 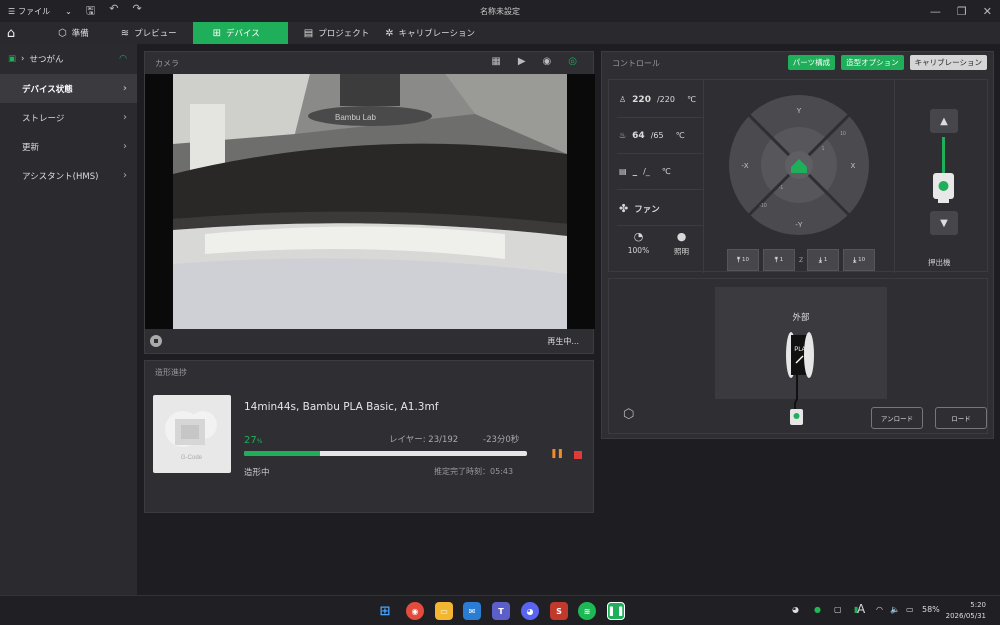 I want to click on fan-label: ファン, so click(x=647, y=209).